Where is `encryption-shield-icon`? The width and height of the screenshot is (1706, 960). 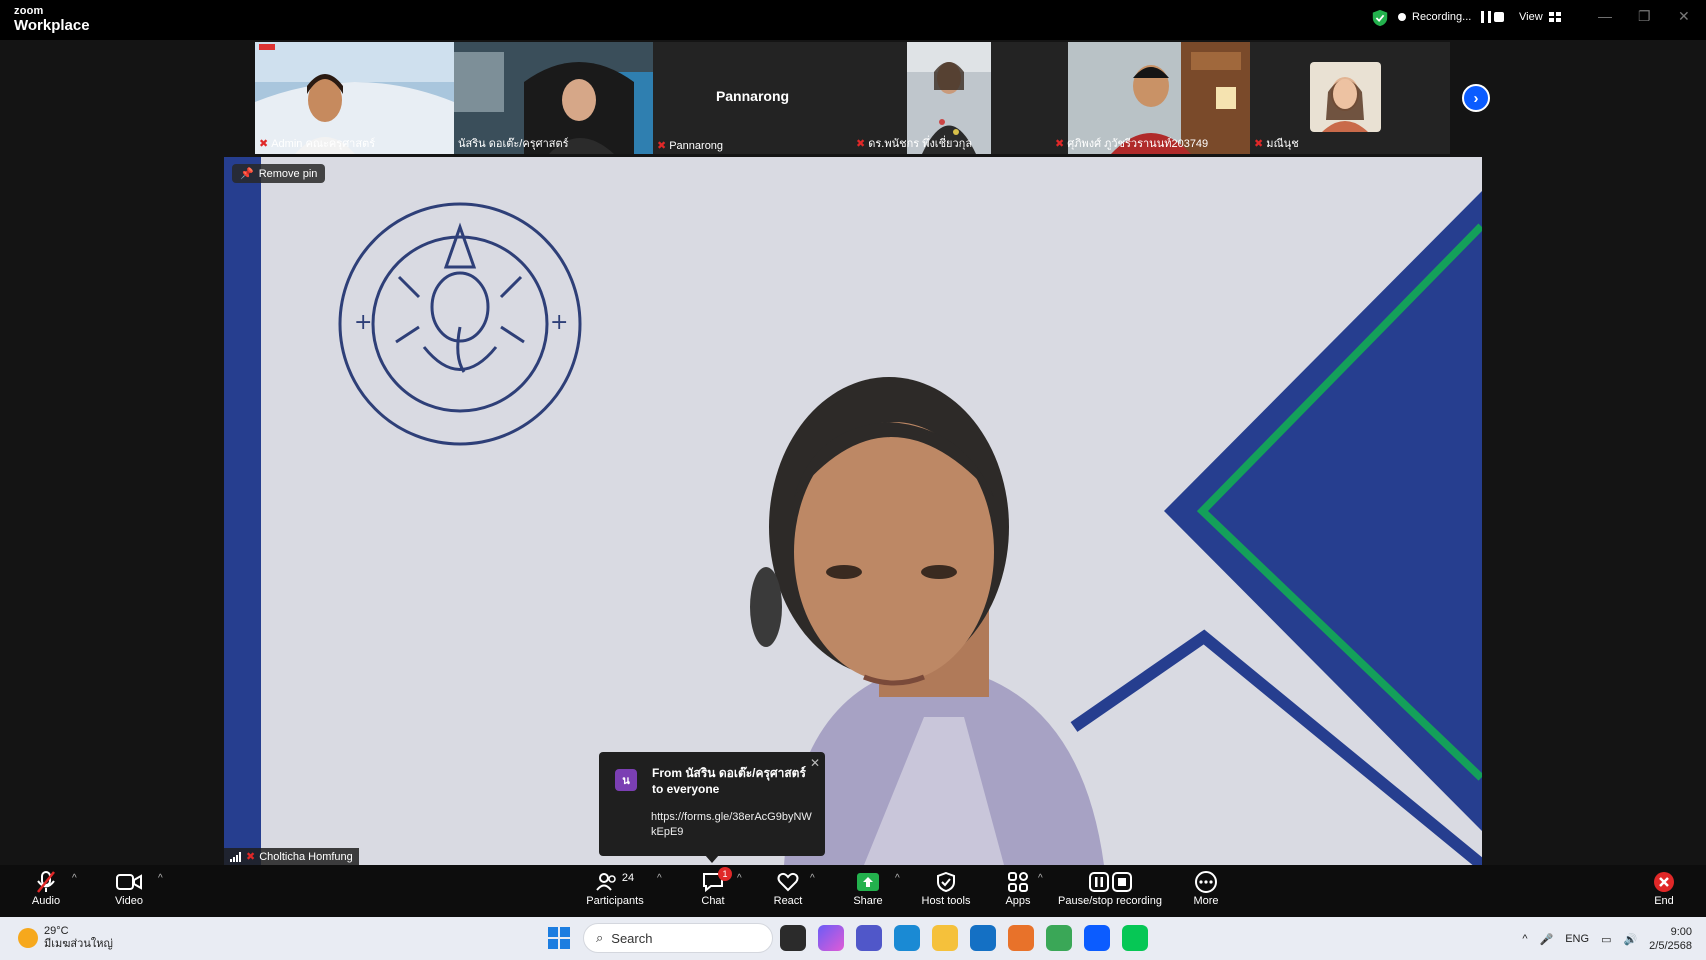 encryption-shield-icon is located at coordinates (1380, 18).